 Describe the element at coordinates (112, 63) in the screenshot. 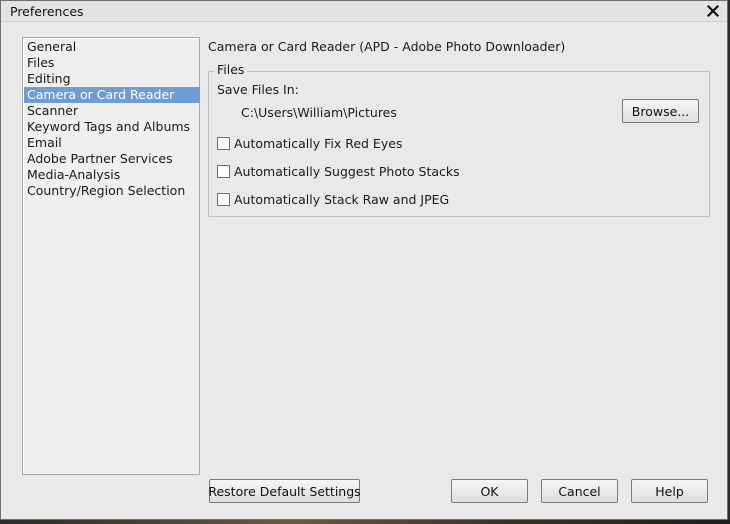

I see `sidebar-item-files: Files` at that location.